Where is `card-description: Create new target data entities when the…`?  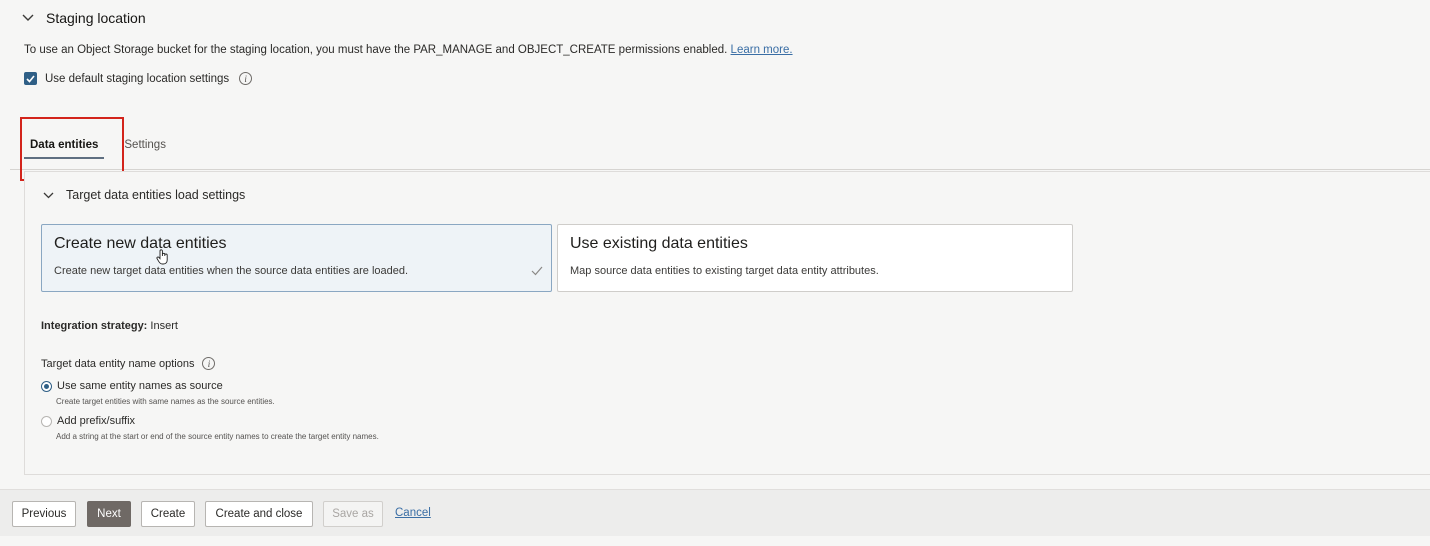 card-description: Create new target data entities when the… is located at coordinates (231, 271).